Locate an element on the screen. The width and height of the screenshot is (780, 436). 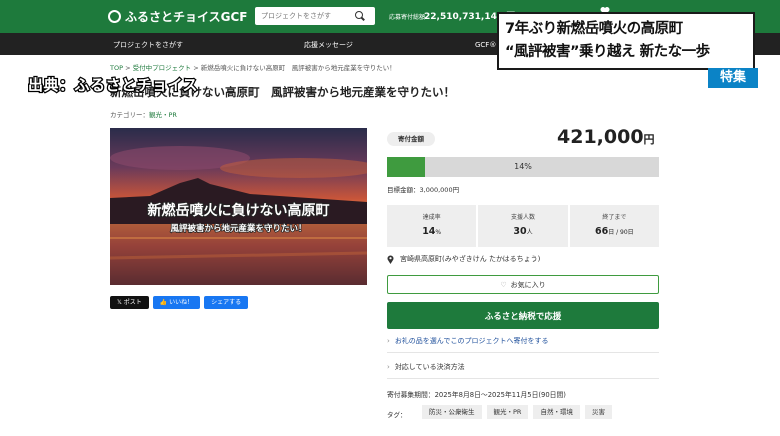
hero-caption-sub: 風評被害から地元産業を守りたい！ is located at coordinates (239, 229).